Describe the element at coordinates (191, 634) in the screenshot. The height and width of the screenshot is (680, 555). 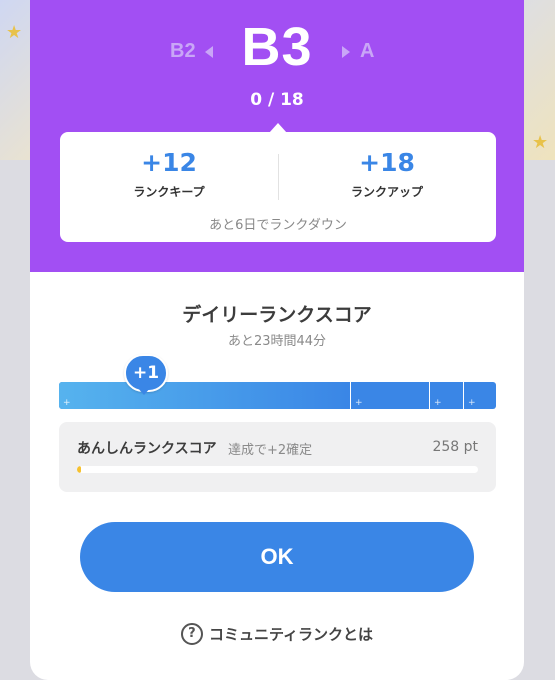
I see `question-circle-icon: ?` at that location.